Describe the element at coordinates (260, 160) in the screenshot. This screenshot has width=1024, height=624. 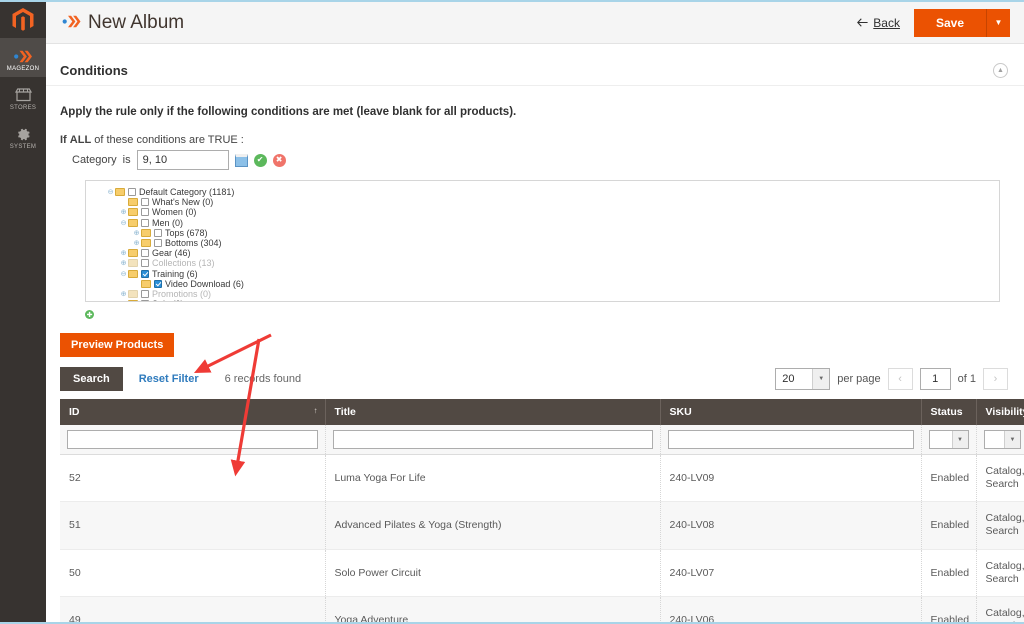
I see `check-circle-icon: ✔` at that location.